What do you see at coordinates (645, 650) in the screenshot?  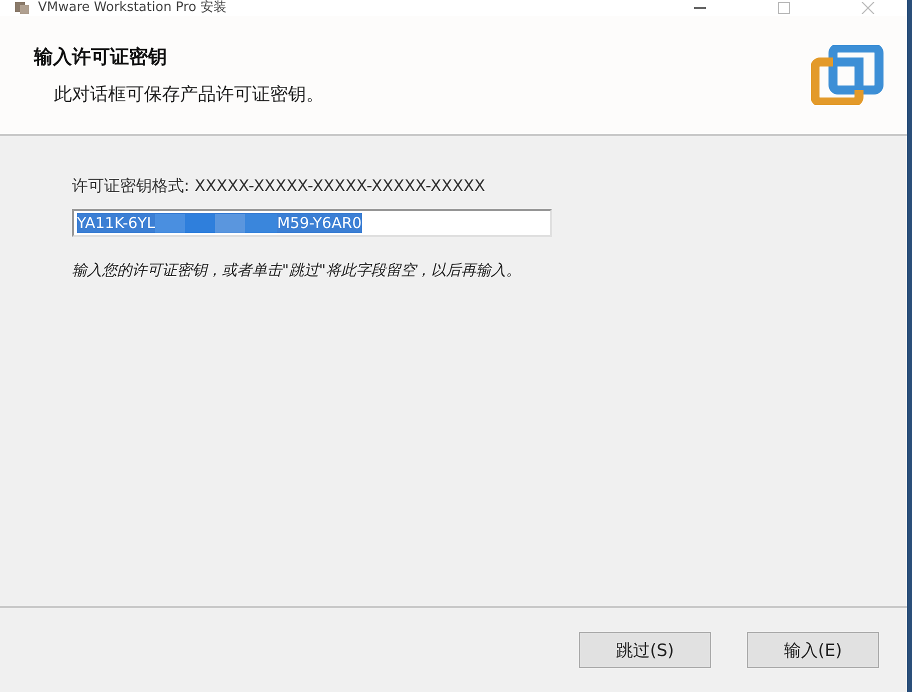 I see `dialog-button: 跳过(S)` at bounding box center [645, 650].